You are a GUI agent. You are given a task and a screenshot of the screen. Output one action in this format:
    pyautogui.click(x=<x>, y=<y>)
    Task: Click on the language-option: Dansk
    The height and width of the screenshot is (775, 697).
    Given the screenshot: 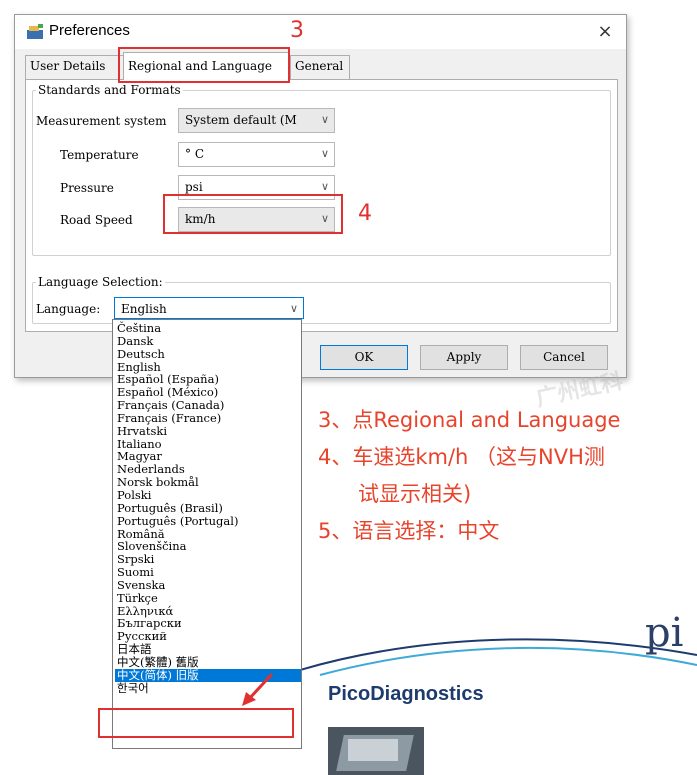 What is the action you would take?
    pyautogui.click(x=208, y=341)
    